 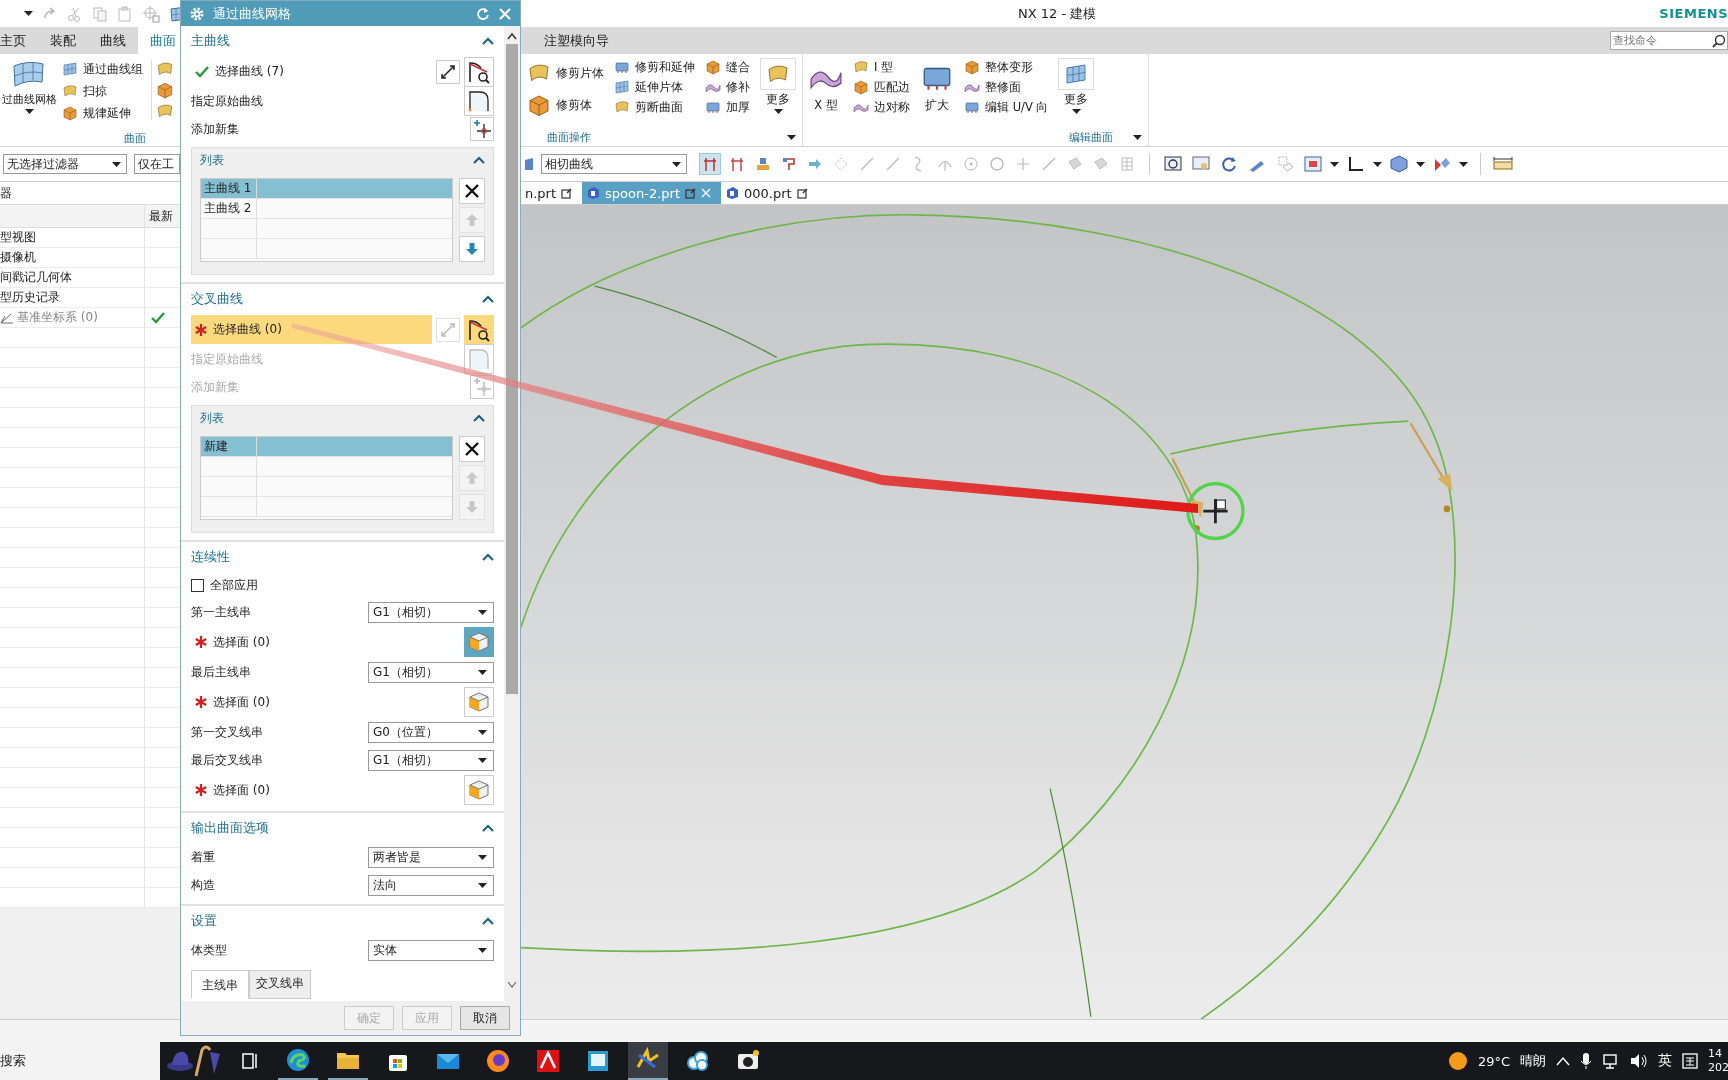 What do you see at coordinates (326, 209) in the screenshot?
I see `list-row: 主曲线 2` at bounding box center [326, 209].